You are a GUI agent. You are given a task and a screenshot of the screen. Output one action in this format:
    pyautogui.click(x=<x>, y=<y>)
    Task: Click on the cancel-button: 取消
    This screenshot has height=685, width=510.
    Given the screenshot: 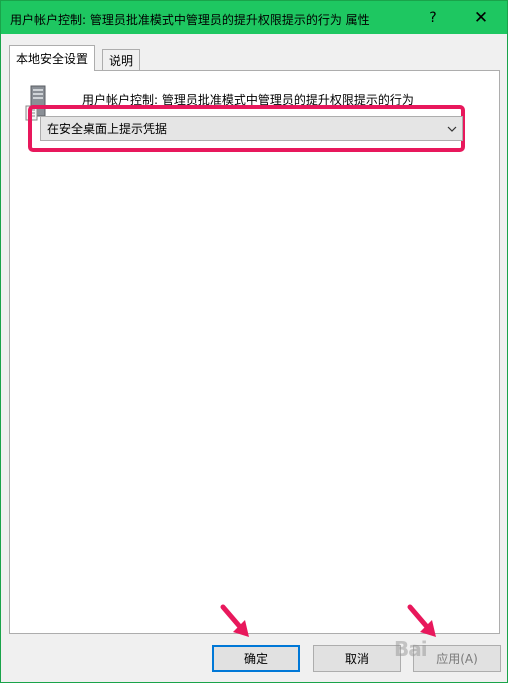 What is the action you would take?
    pyautogui.click(x=357, y=658)
    